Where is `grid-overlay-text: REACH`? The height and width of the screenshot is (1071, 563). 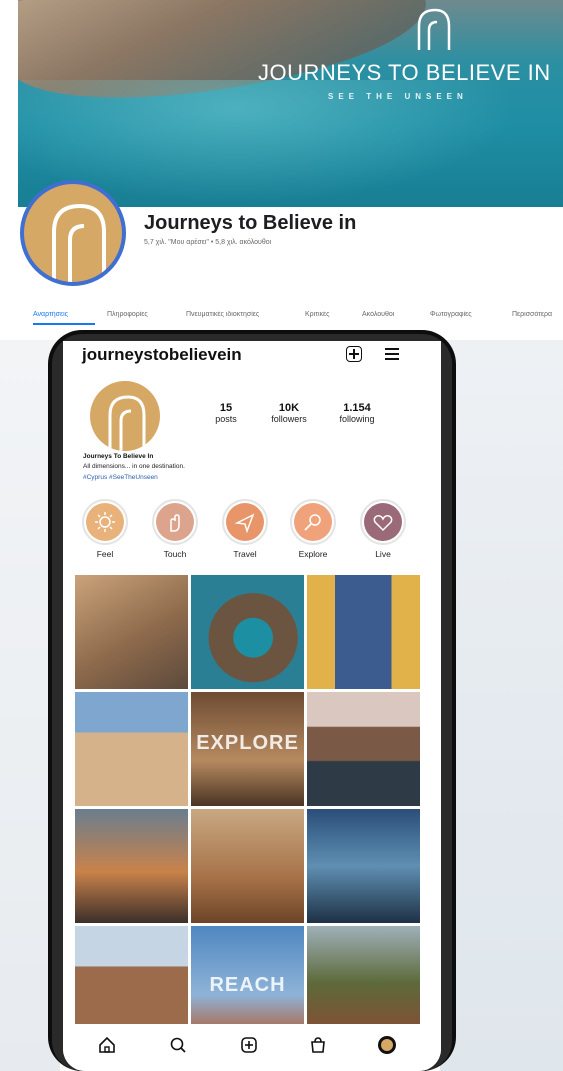 grid-overlay-text: REACH is located at coordinates (247, 985).